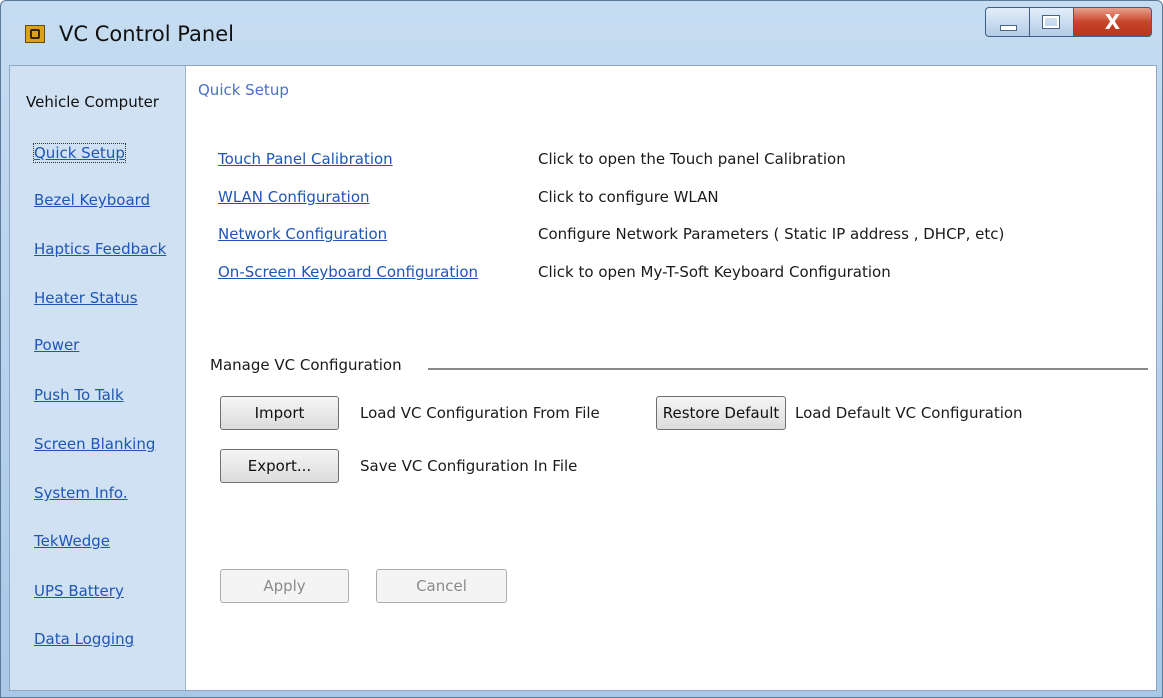 Image resolution: width=1163 pixels, height=698 pixels. What do you see at coordinates (35, 34) in the screenshot?
I see `vc-app-icon` at bounding box center [35, 34].